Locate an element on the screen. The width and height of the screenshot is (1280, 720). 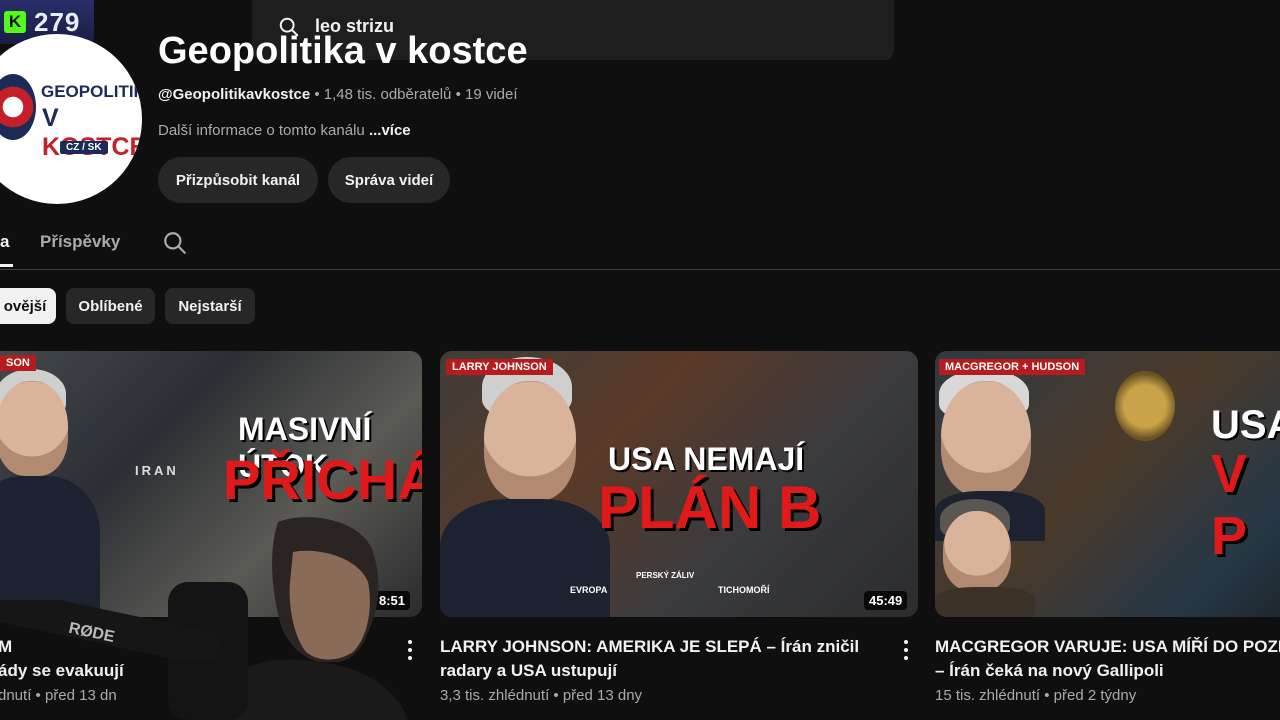
chip-popular: Oblíbené is located at coordinates (110, 306).